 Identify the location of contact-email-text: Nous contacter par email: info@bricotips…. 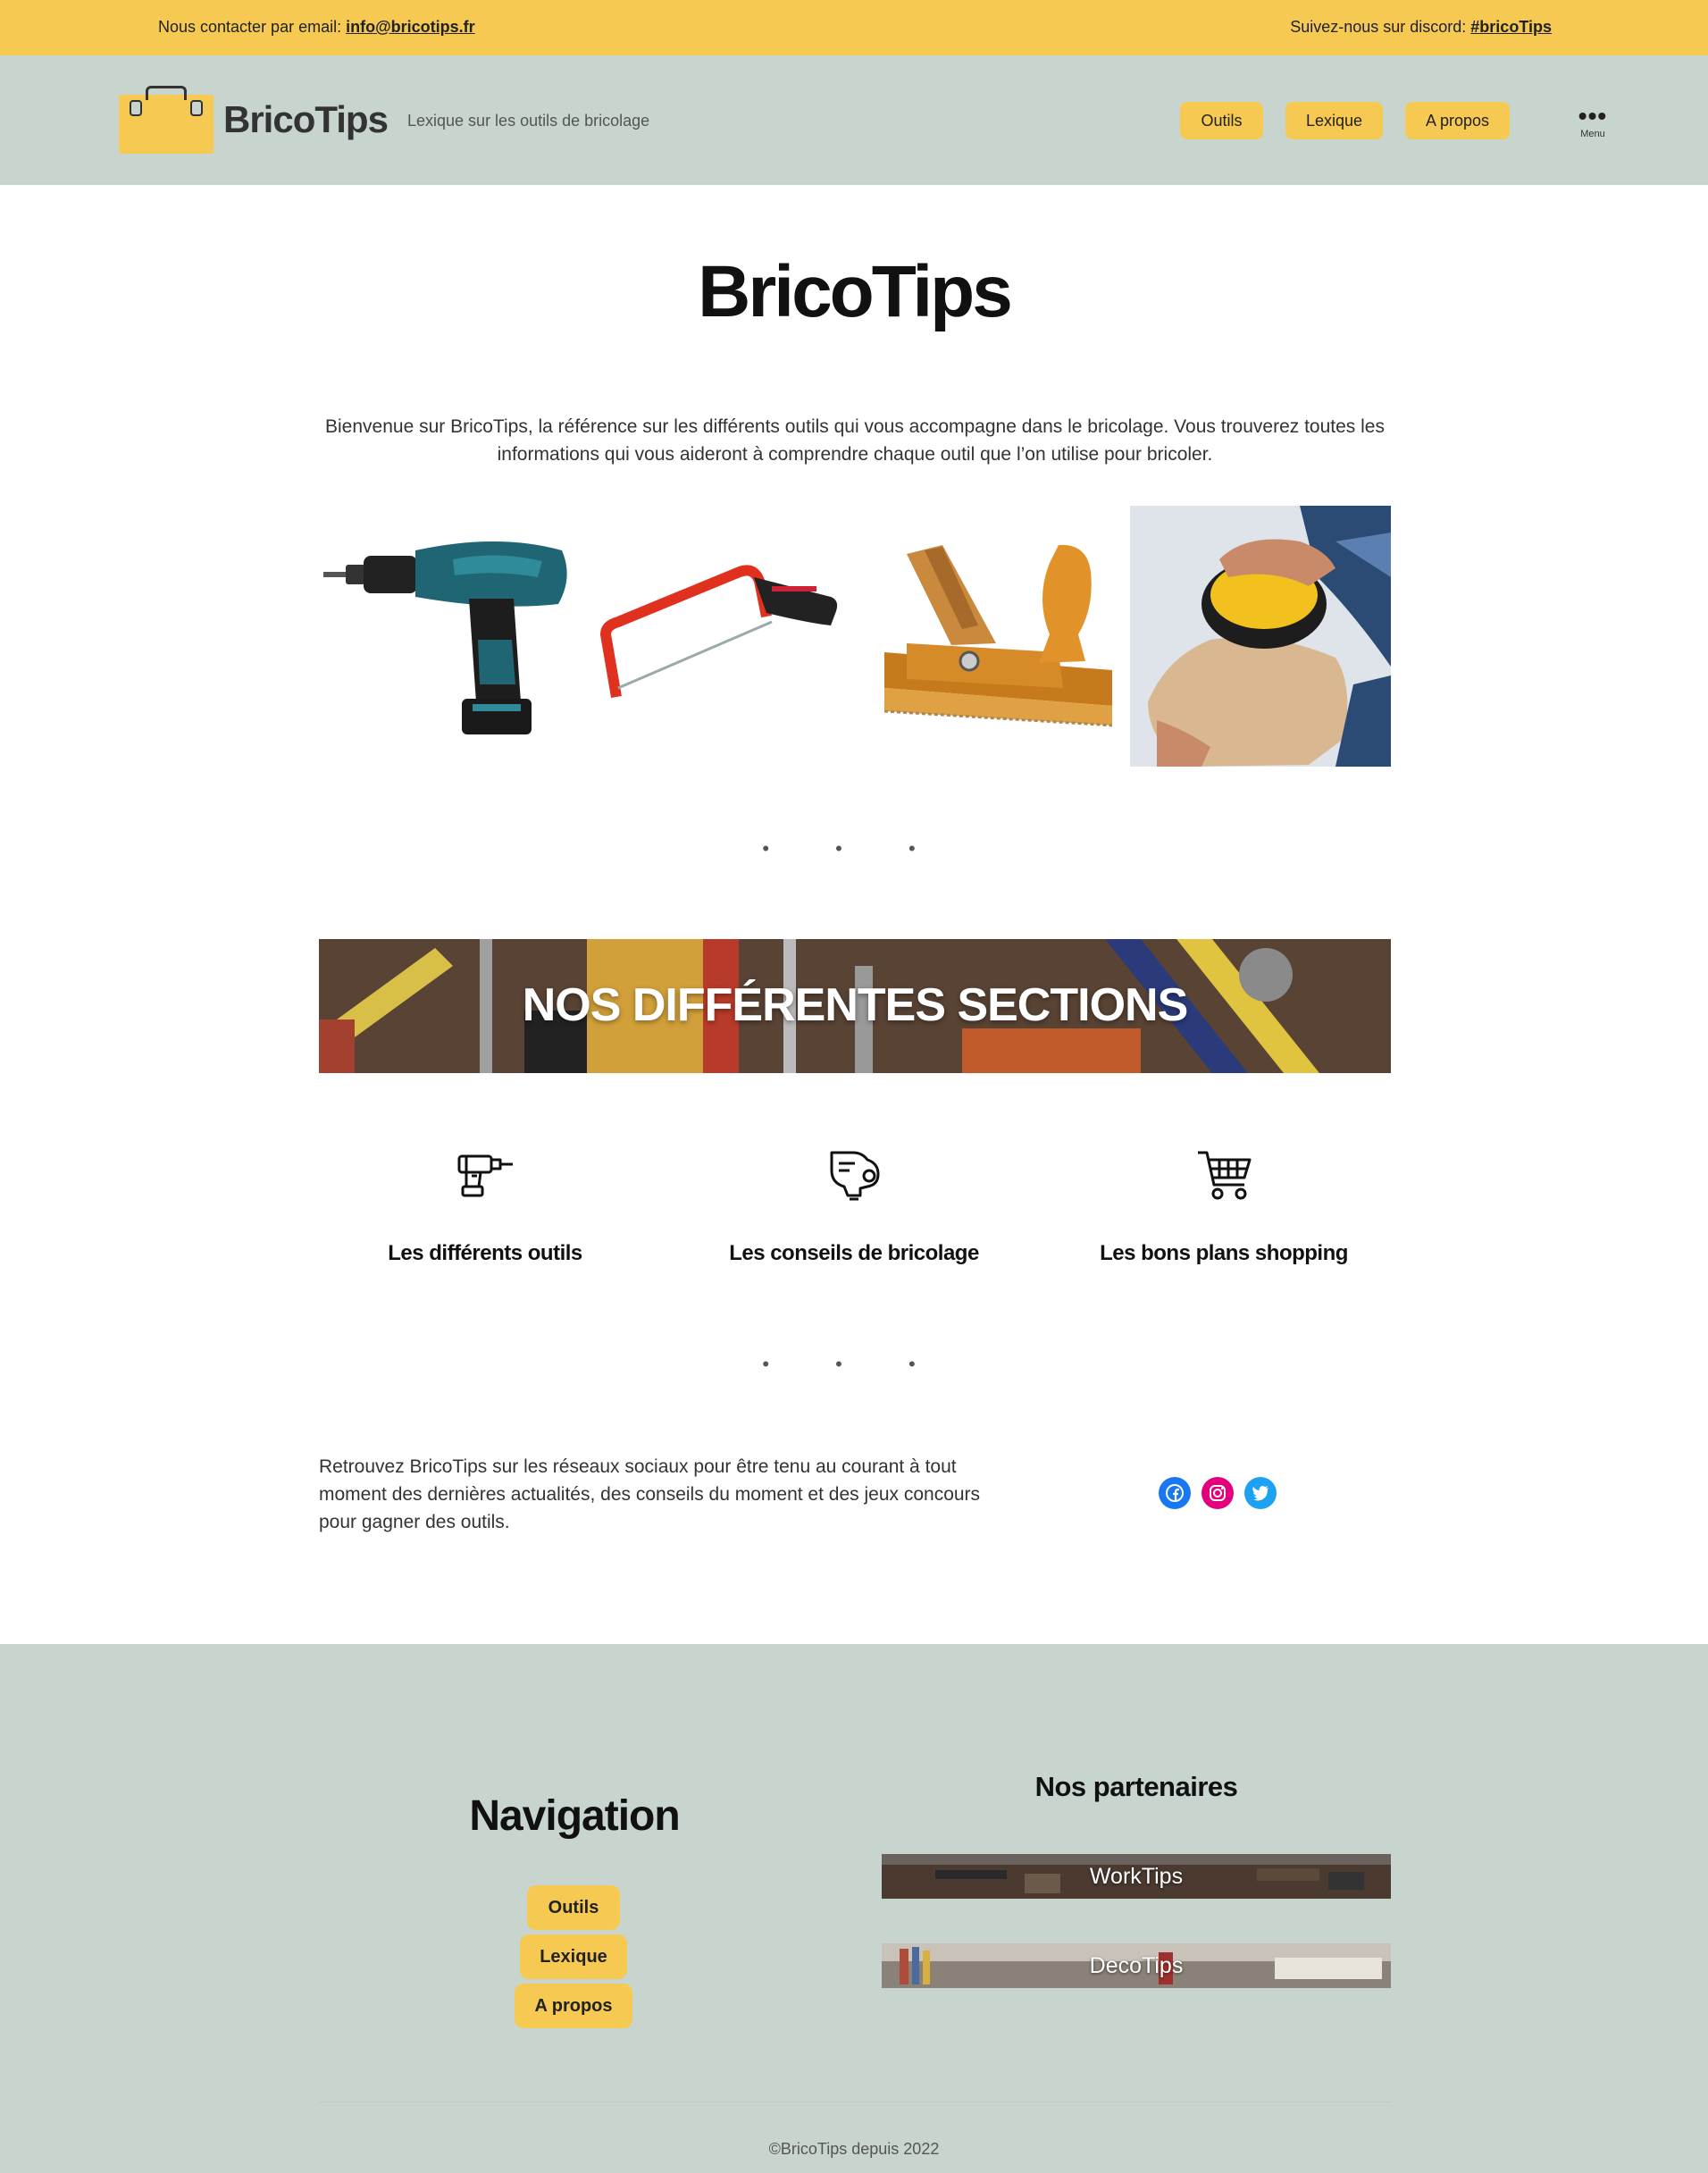
(316, 27).